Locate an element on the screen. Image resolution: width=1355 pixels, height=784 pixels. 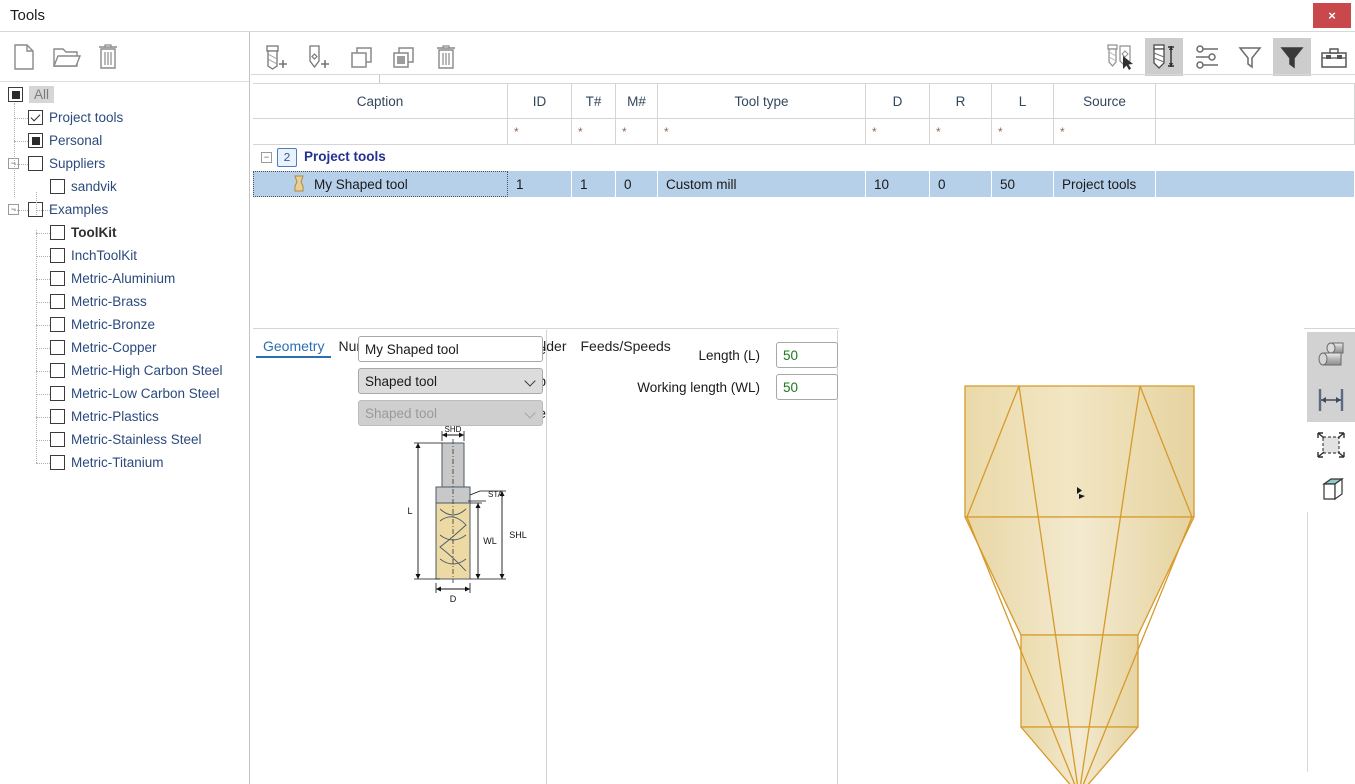
column-header-l: L is located at coordinates (1023, 101).